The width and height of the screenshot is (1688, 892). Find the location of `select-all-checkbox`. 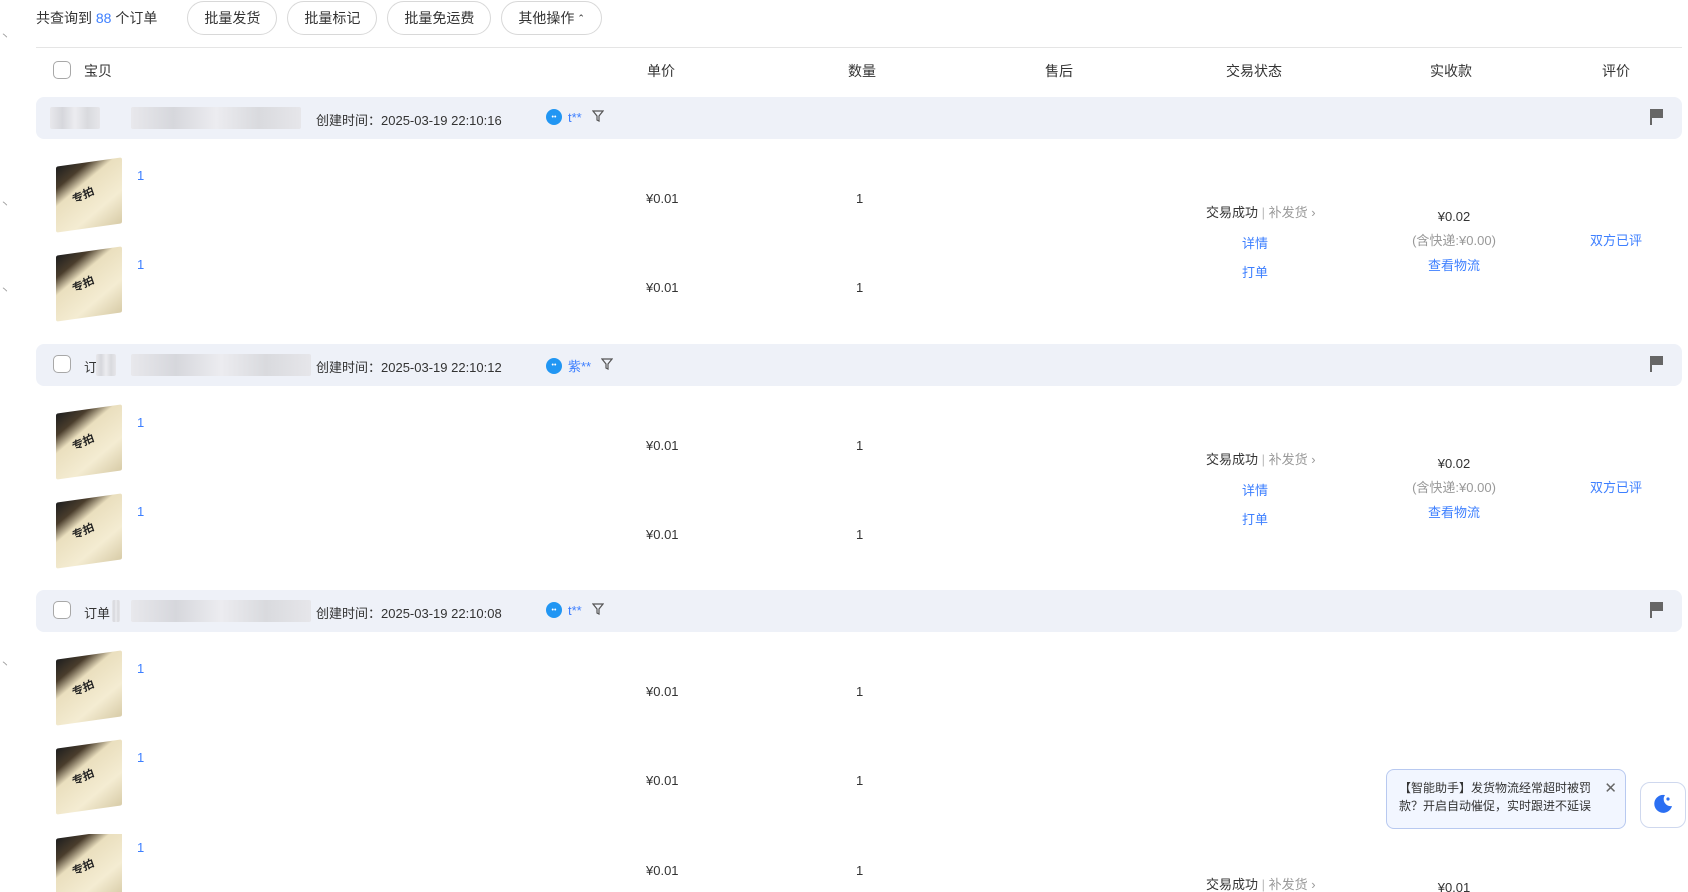

select-all-checkbox is located at coordinates (62, 70).